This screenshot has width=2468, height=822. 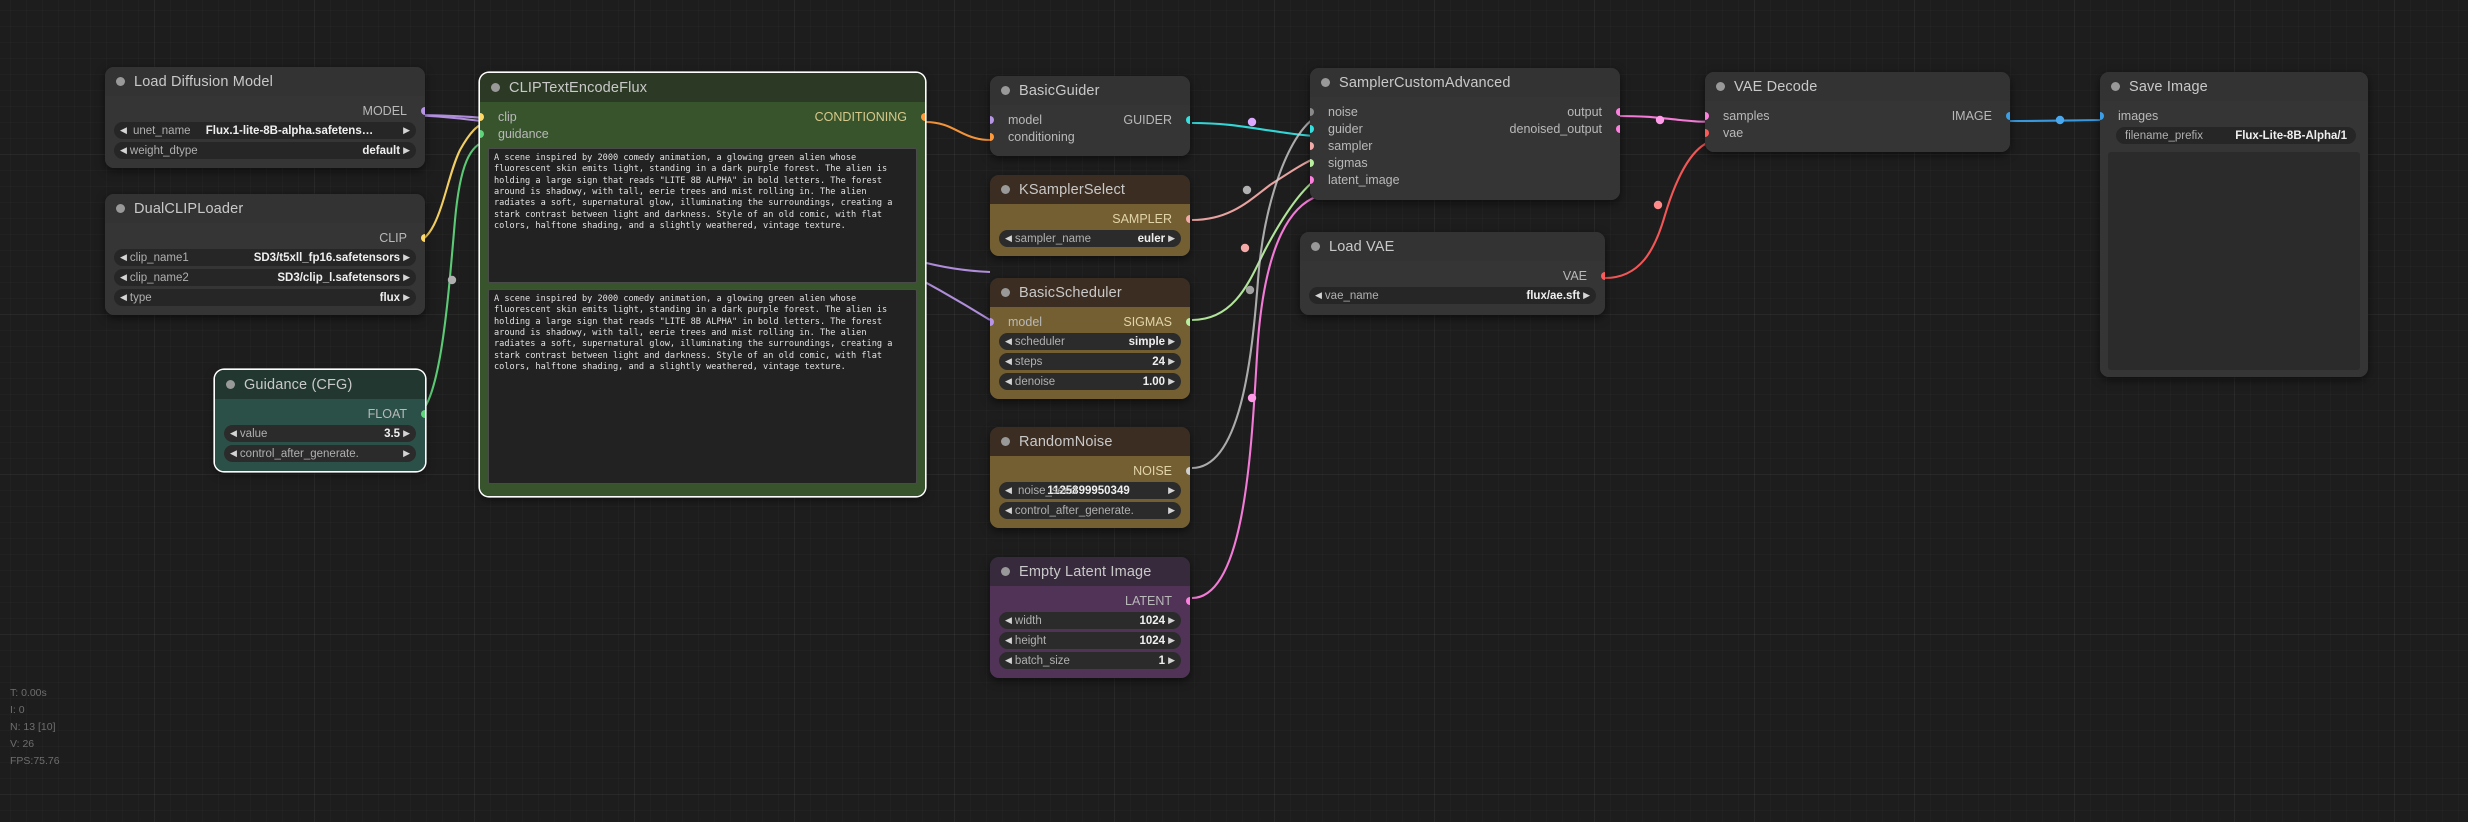 I want to click on node-header: BasicScheduler, so click(x=1090, y=292).